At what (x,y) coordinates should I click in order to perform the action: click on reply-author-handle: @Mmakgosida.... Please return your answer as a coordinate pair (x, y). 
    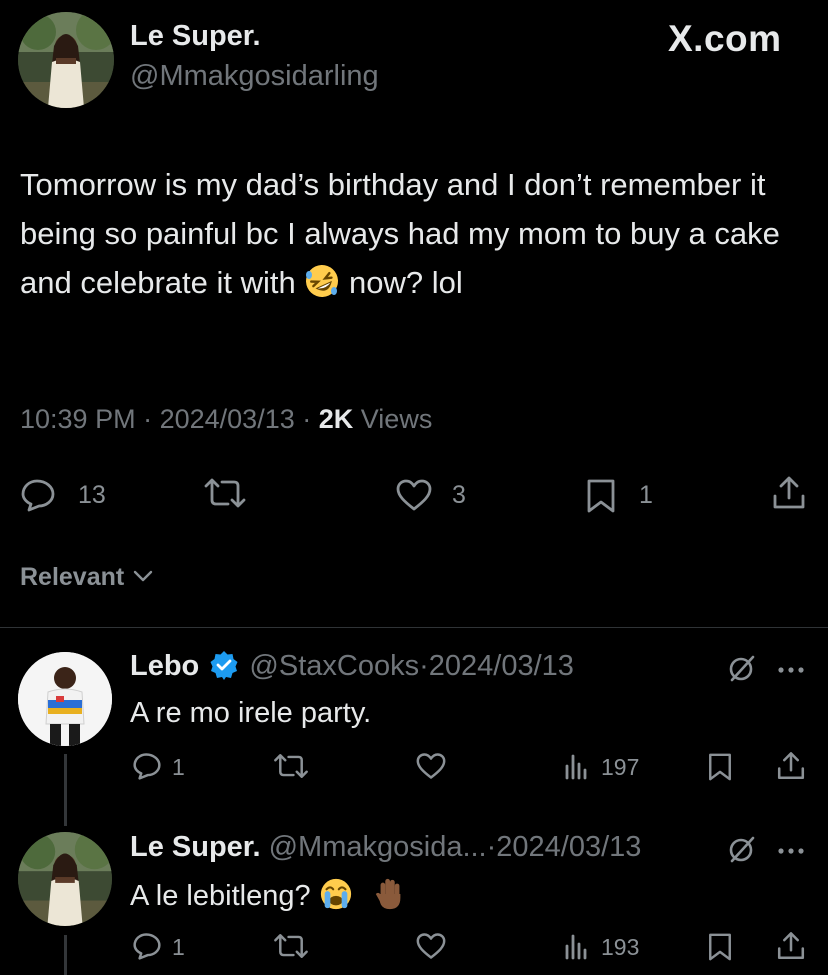
    Looking at the image, I should click on (378, 847).